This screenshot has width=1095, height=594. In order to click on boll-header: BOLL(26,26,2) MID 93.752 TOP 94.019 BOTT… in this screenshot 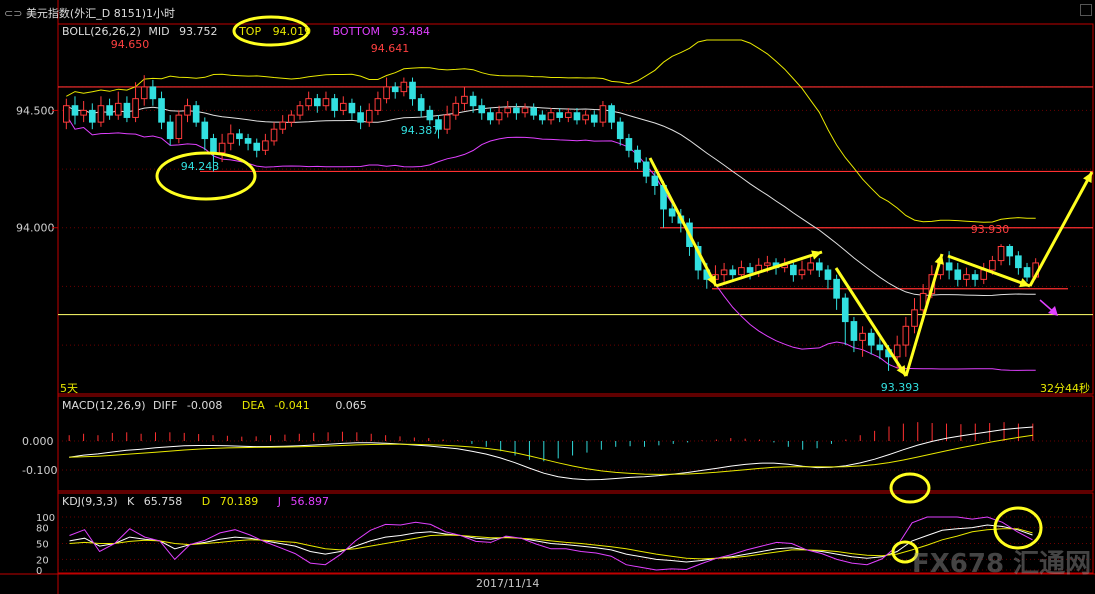, I will do `click(246, 31)`.